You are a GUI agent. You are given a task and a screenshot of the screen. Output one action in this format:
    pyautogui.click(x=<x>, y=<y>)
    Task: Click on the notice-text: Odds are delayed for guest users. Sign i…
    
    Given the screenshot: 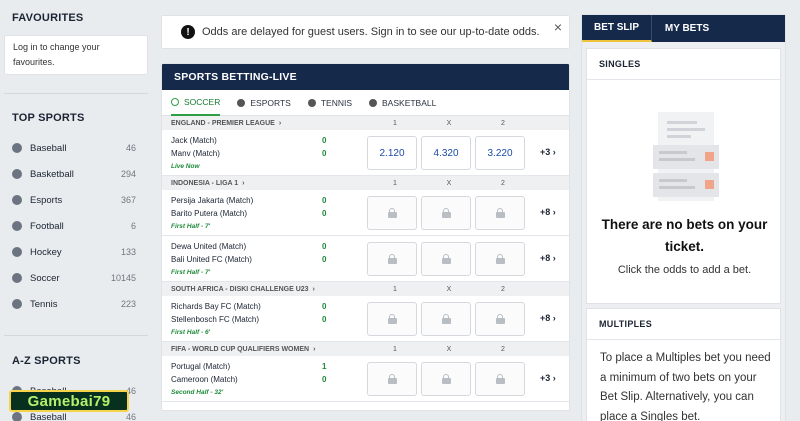 What is the action you would take?
    pyautogui.click(x=371, y=32)
    